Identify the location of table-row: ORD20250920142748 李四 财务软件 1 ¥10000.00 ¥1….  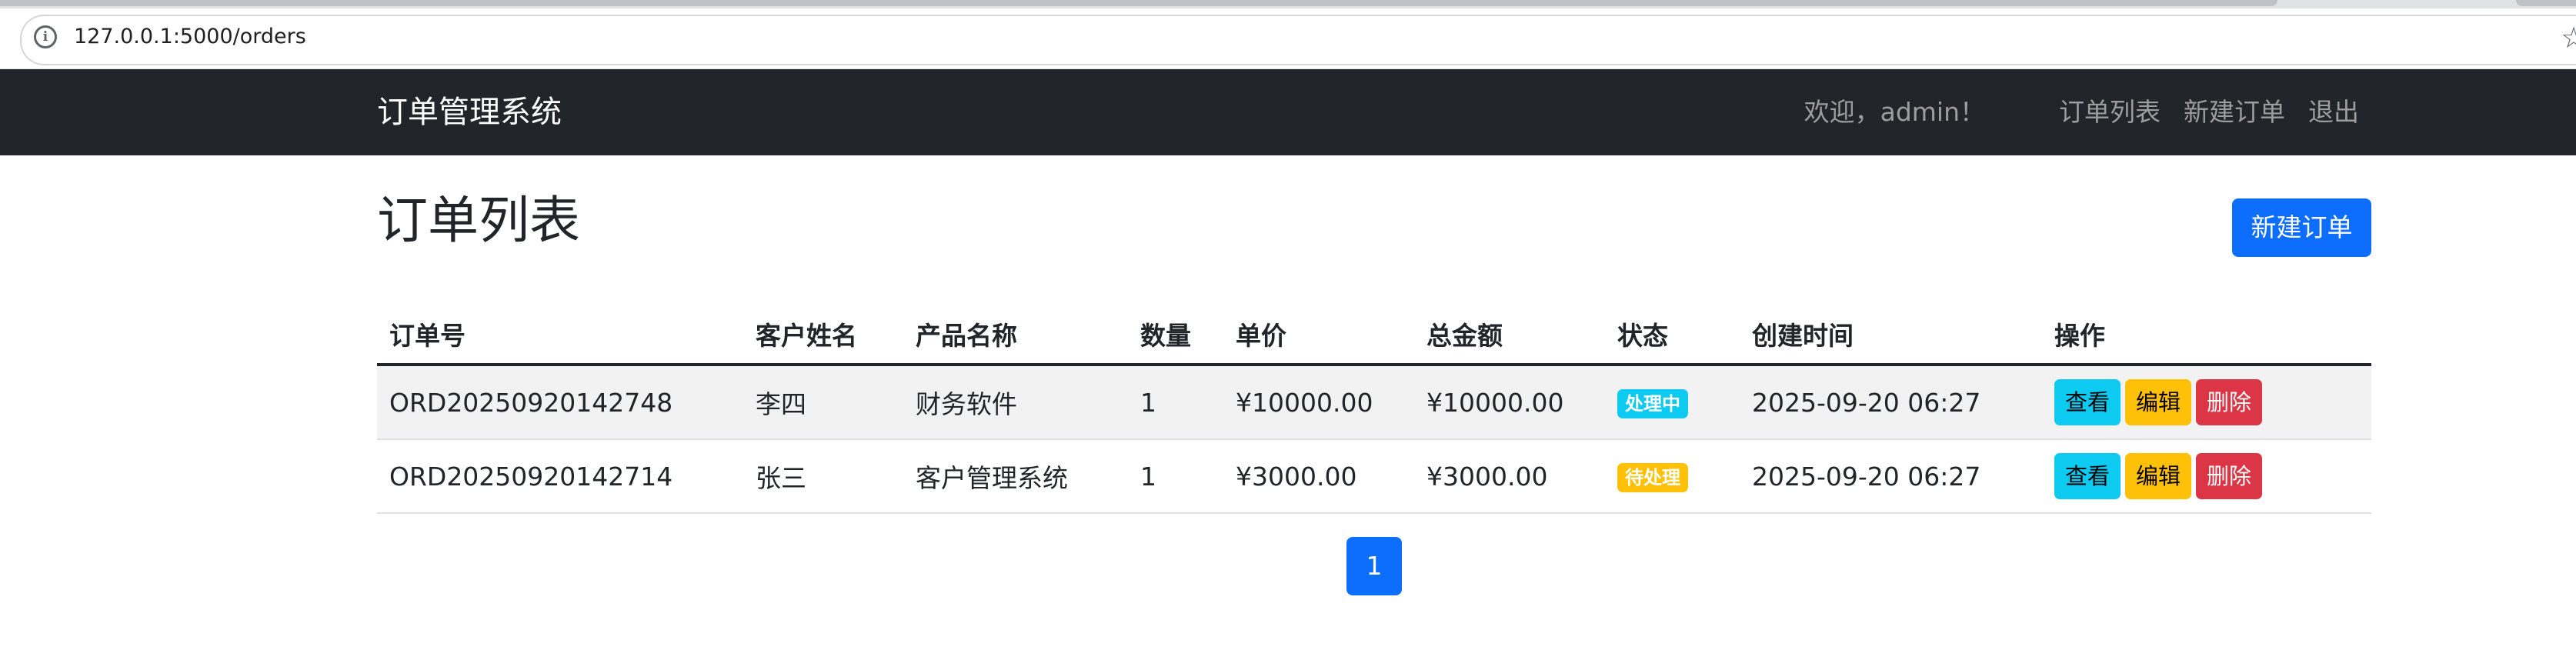
(1374, 402).